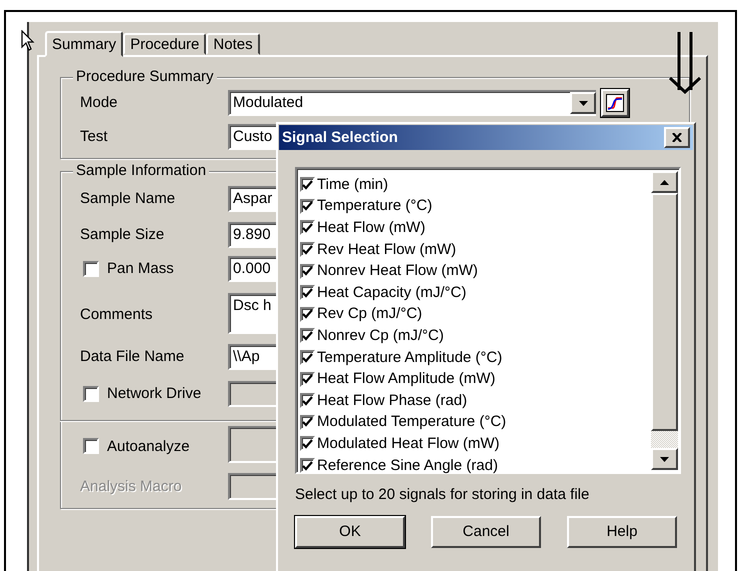 The image size is (739, 571). Describe the element at coordinates (685, 63) in the screenshot. I see `double-down-arrow-icon` at that location.